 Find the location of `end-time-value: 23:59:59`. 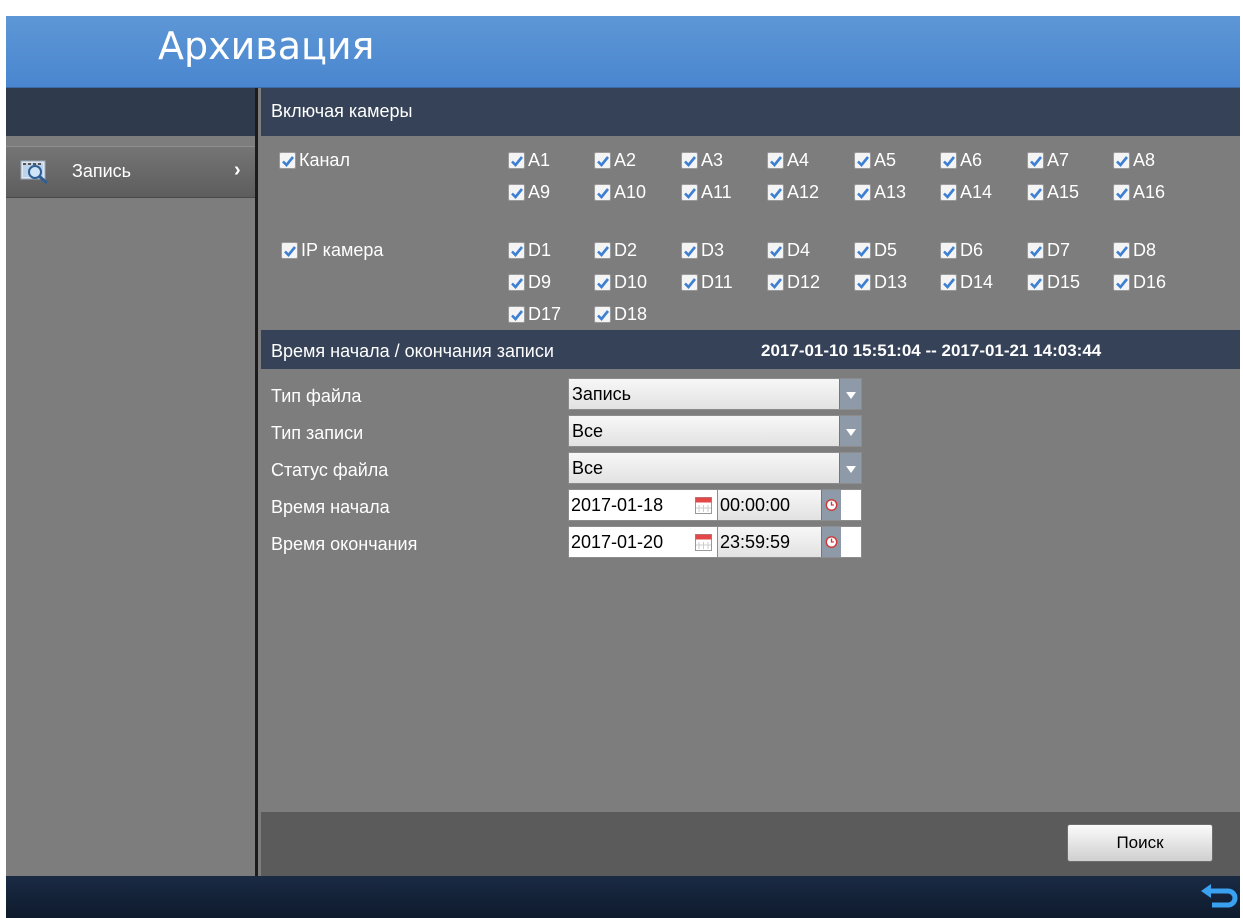

end-time-value: 23:59:59 is located at coordinates (755, 542).